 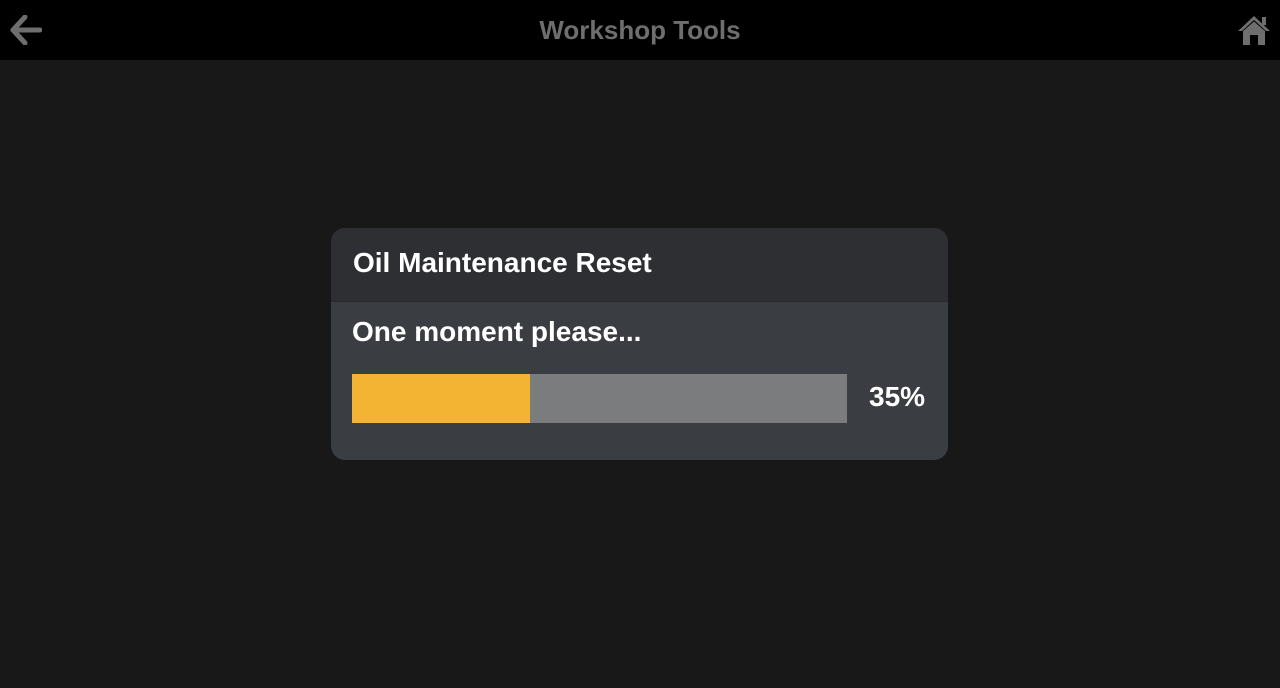 I want to click on top-bar: Workshop Tools, so click(x=640, y=30).